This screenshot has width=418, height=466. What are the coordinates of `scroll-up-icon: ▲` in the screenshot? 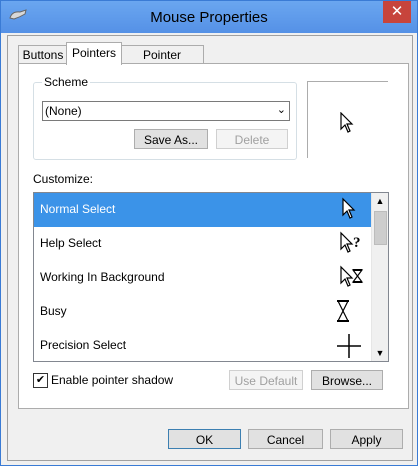 It's located at (380, 201).